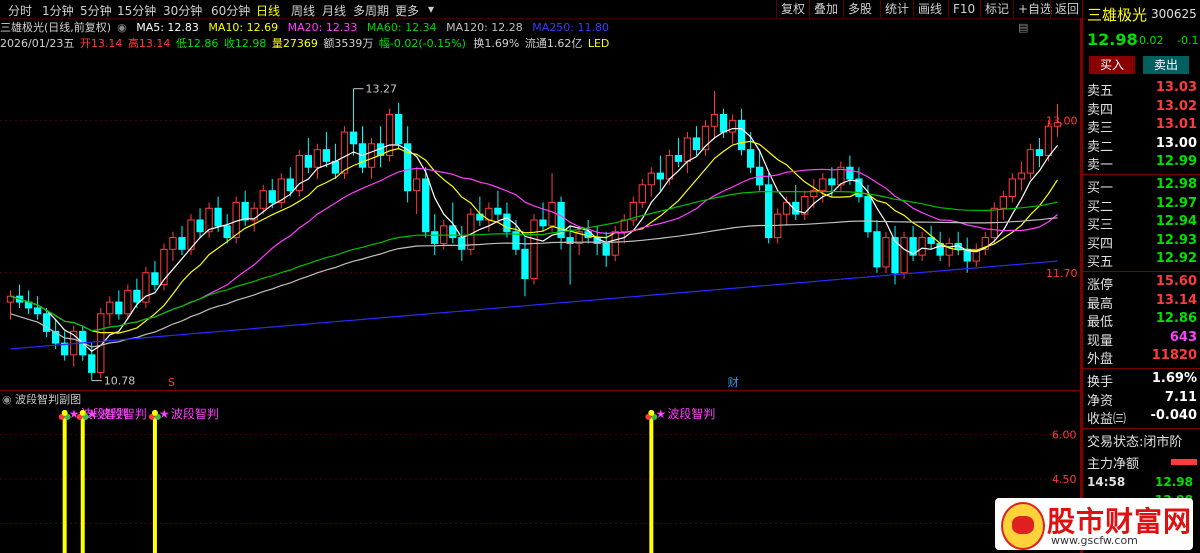 The width and height of the screenshot is (1200, 553). I want to click on period-tab-0: 分时, so click(20, 10).